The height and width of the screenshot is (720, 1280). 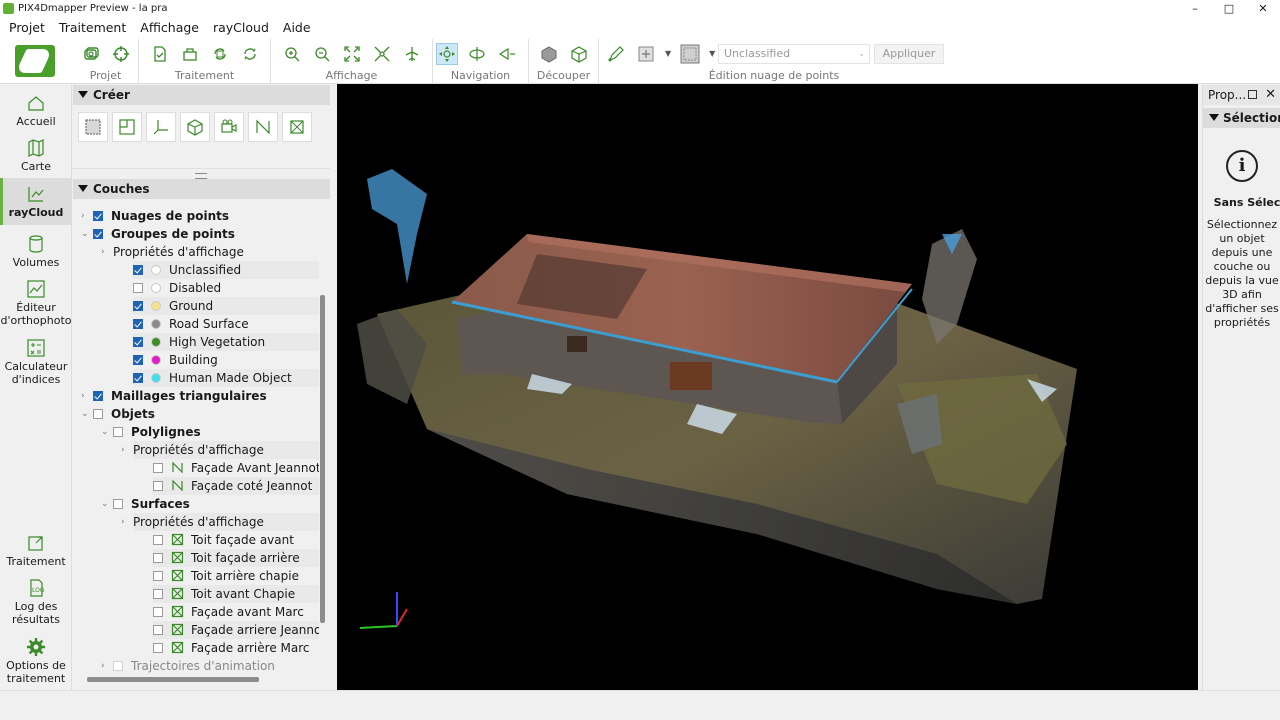 I want to click on menu-traitement: Traitement, so click(x=92, y=28).